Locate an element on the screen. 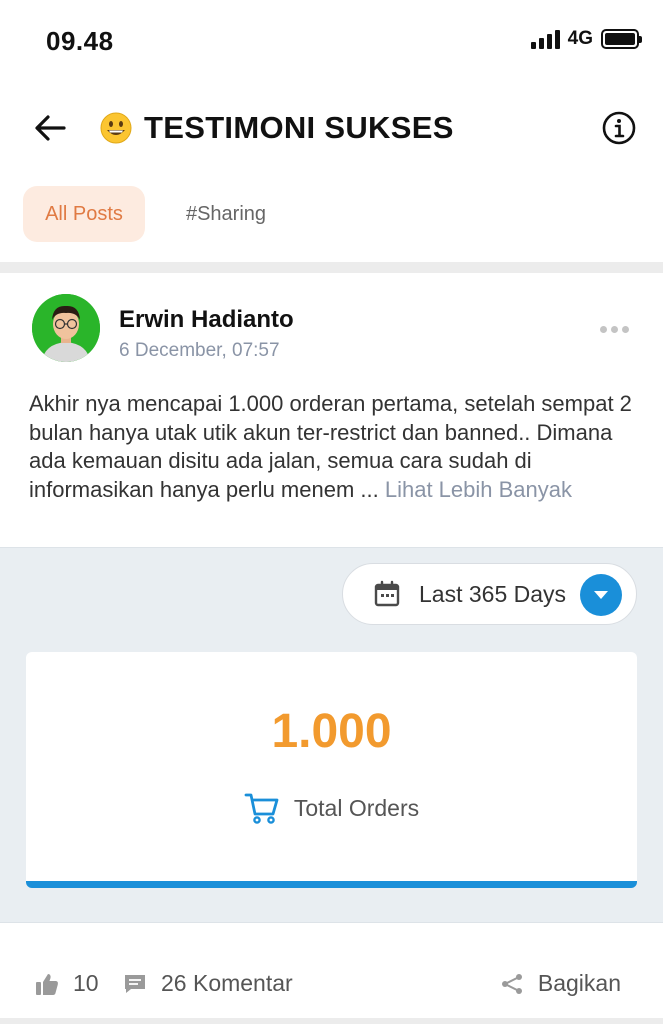  total-orders-caption: Total Orders is located at coordinates (331, 808).